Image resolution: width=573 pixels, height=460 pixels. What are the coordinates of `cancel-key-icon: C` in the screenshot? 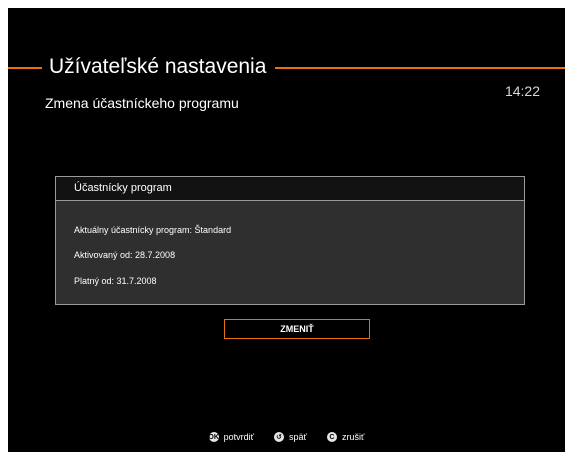 It's located at (331, 437).